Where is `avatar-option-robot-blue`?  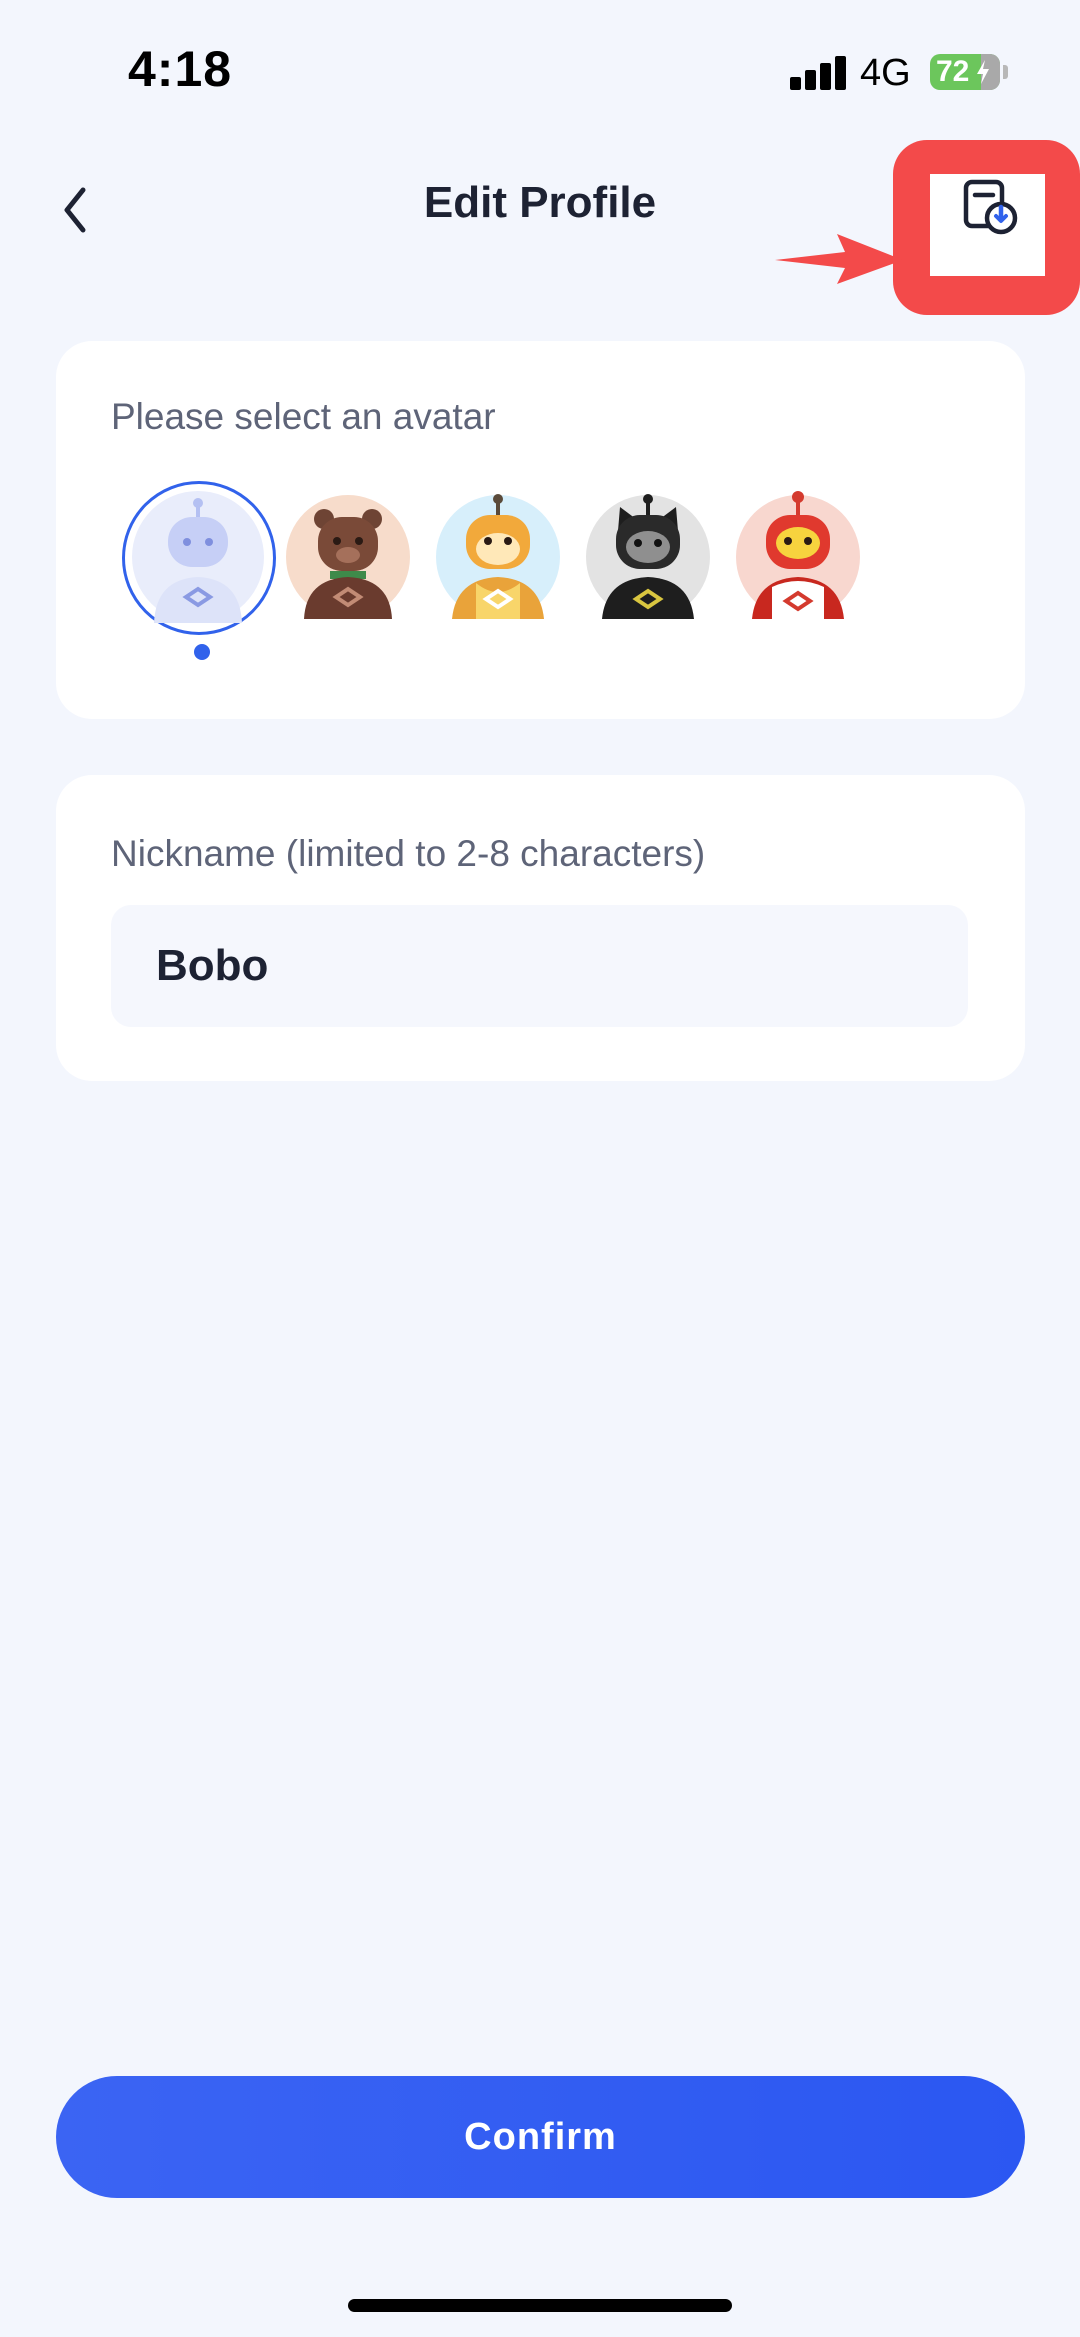 avatar-option-robot-blue is located at coordinates (199, 558).